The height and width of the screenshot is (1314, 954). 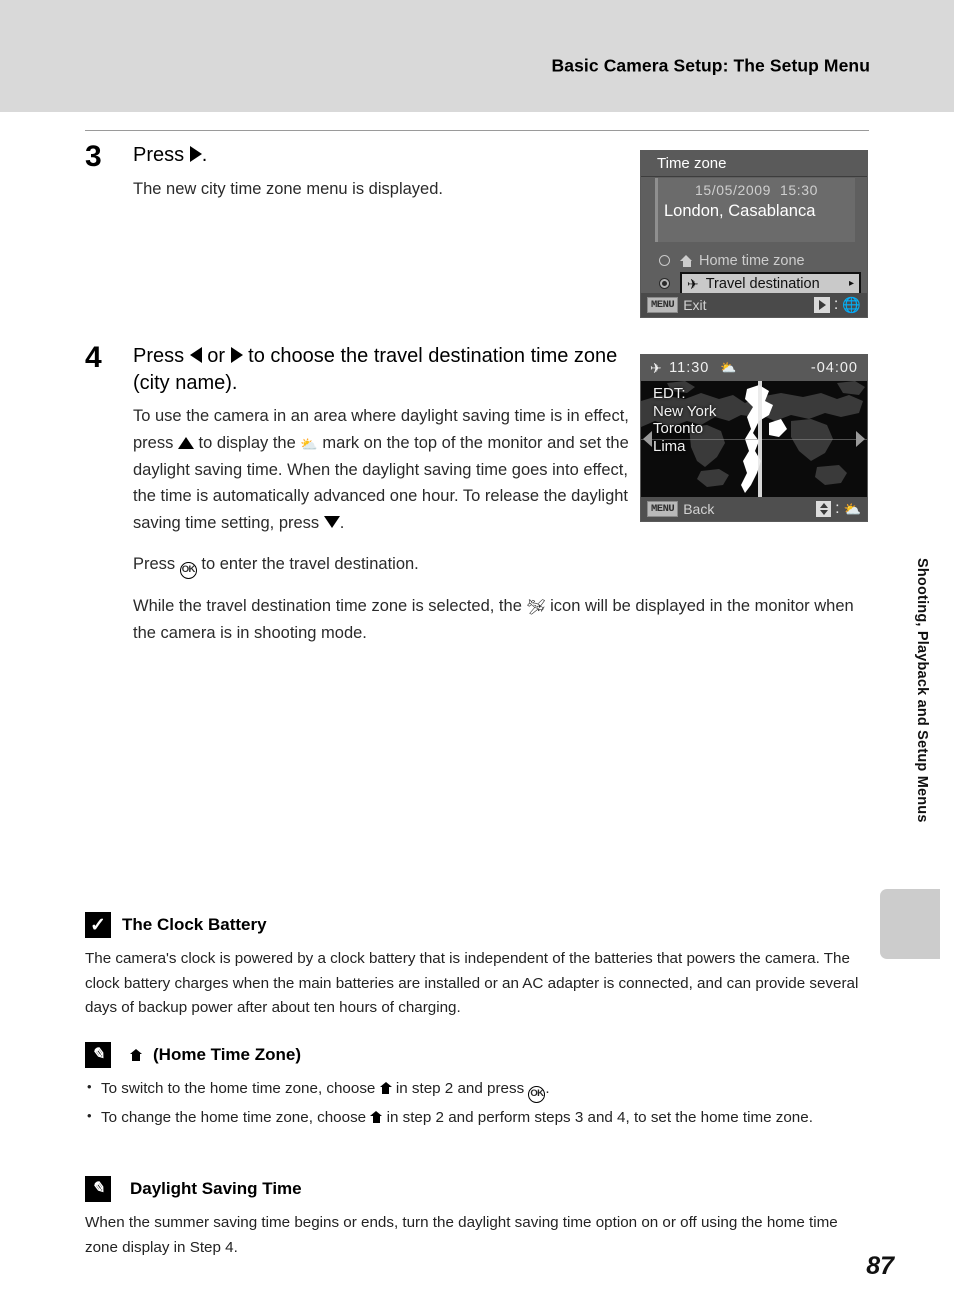 What do you see at coordinates (824, 509) in the screenshot?
I see `up-down-key-icon` at bounding box center [824, 509].